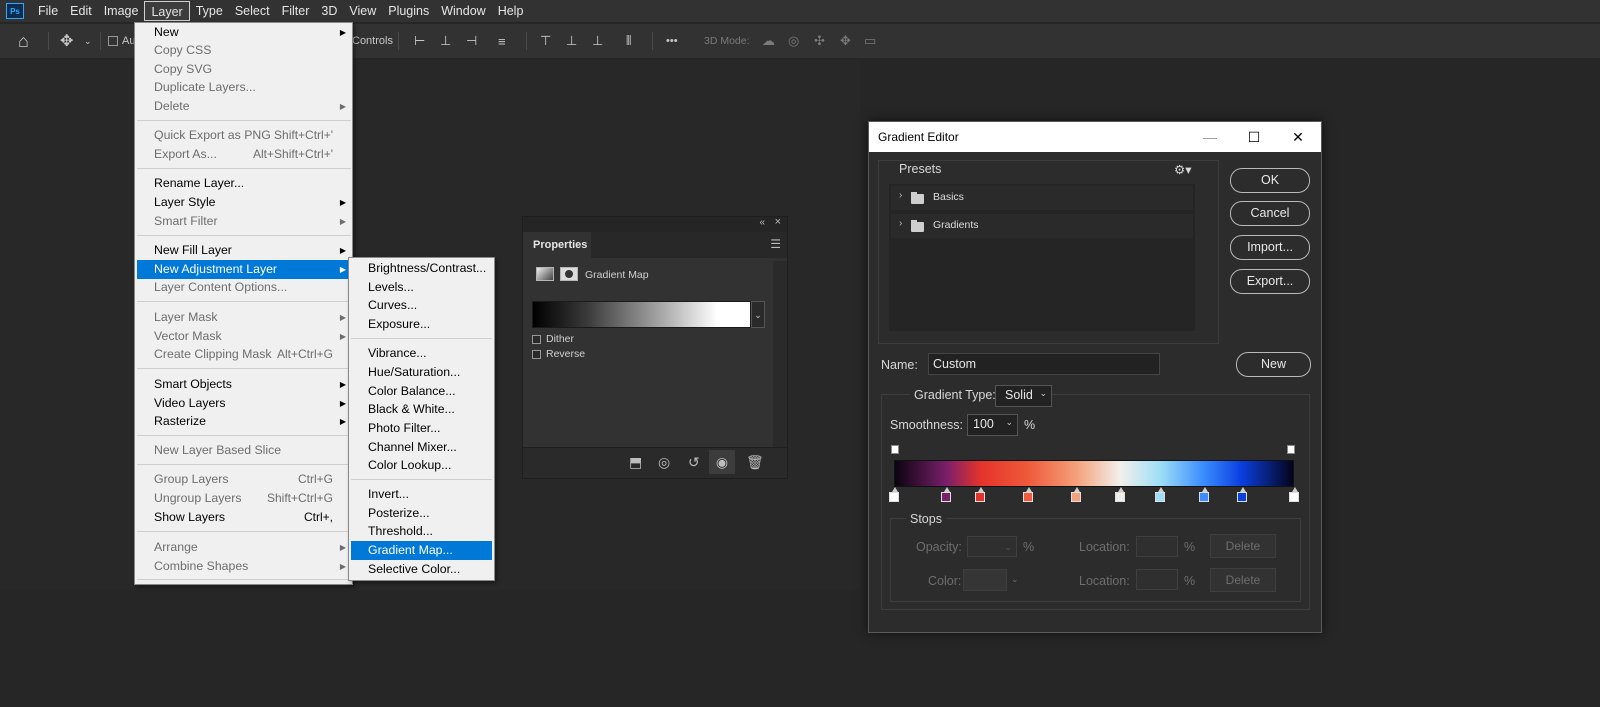 The image size is (1600, 707). I want to click on menu-item-smart-objects: Smart Objects ▶, so click(244, 384).